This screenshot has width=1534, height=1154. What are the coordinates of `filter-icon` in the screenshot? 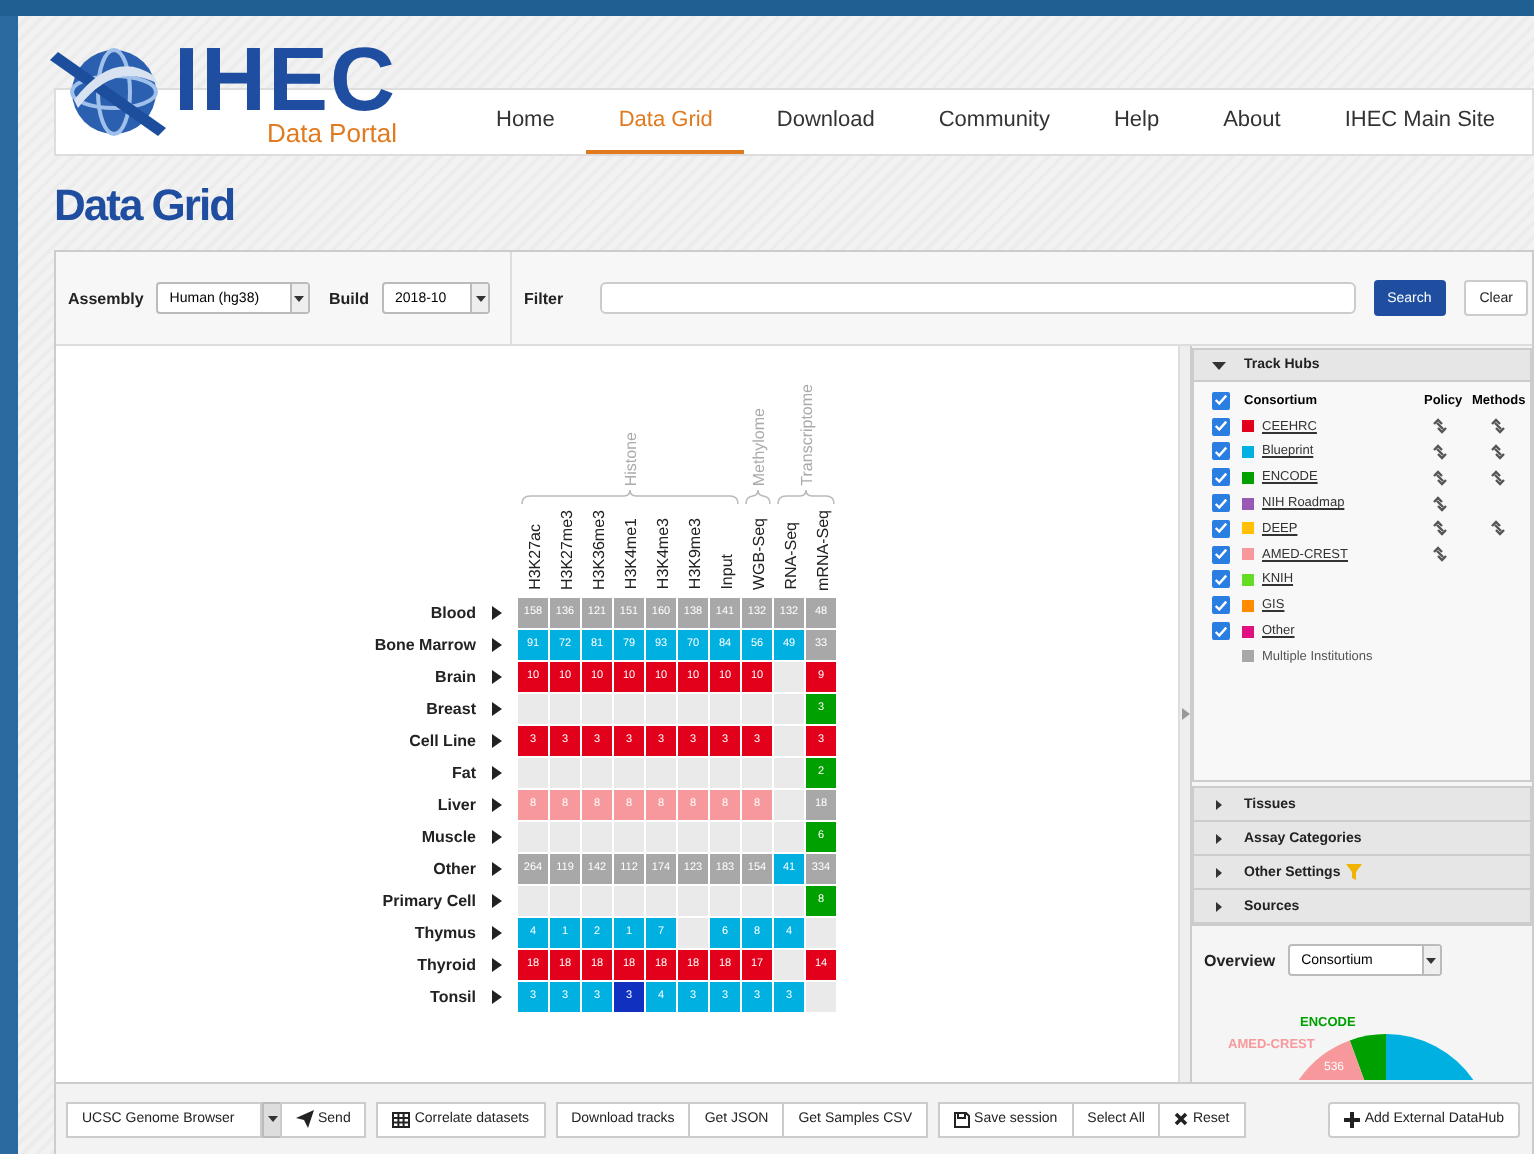 It's located at (1354, 872).